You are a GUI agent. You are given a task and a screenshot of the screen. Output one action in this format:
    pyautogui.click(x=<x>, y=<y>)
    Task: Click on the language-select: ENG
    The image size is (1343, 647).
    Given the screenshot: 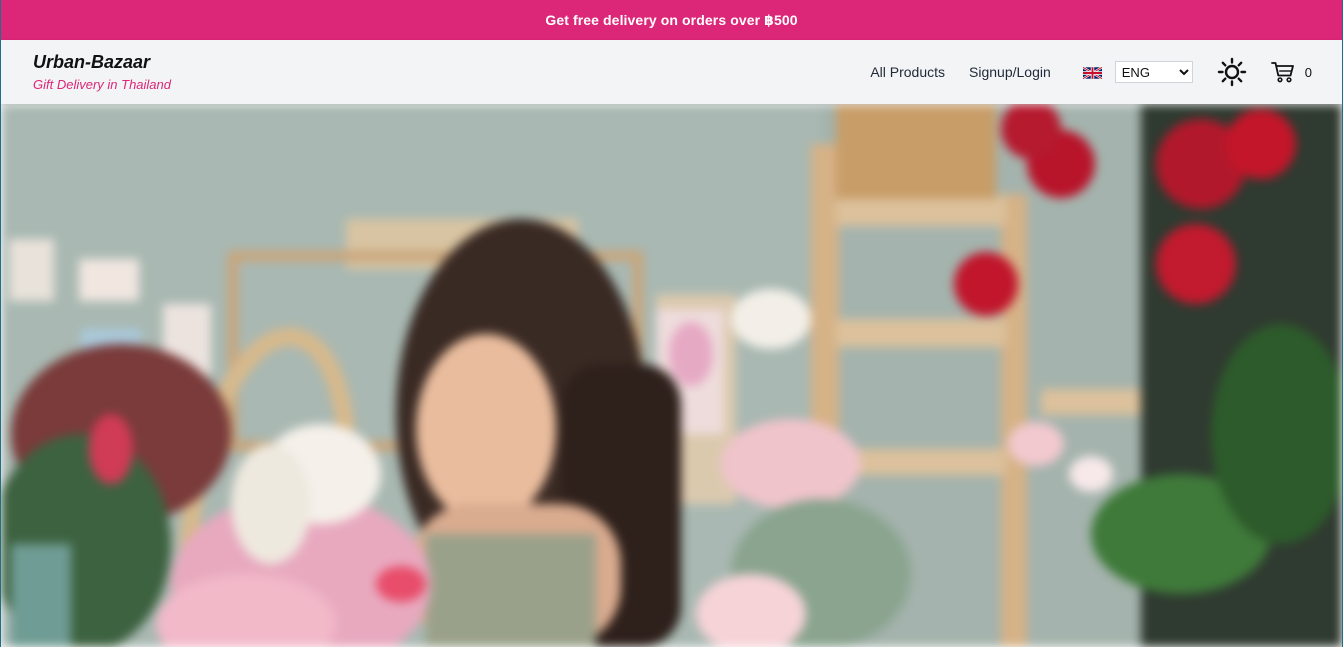 What is the action you would take?
    pyautogui.click(x=1153, y=72)
    